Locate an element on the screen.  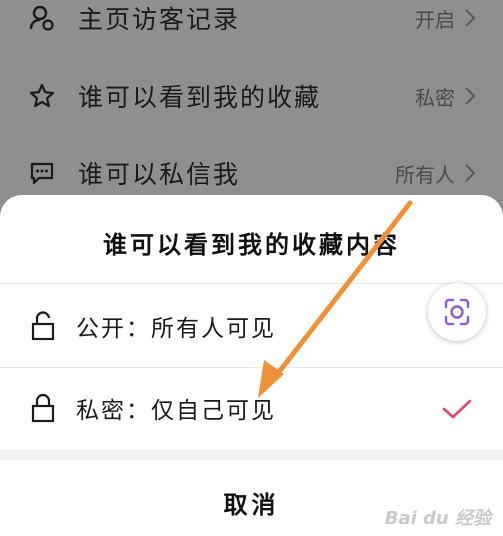
settings-row-label: 谁可以私信我 is located at coordinates (159, 174).